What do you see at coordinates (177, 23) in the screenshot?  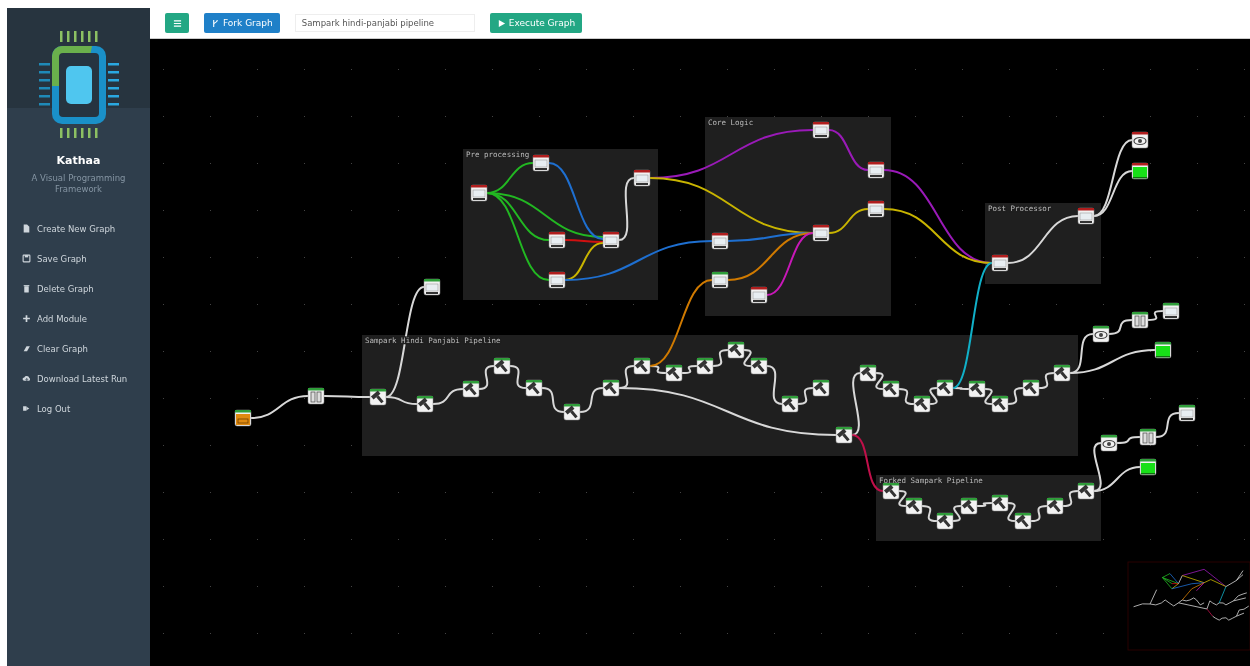 I see `menu-icon` at bounding box center [177, 23].